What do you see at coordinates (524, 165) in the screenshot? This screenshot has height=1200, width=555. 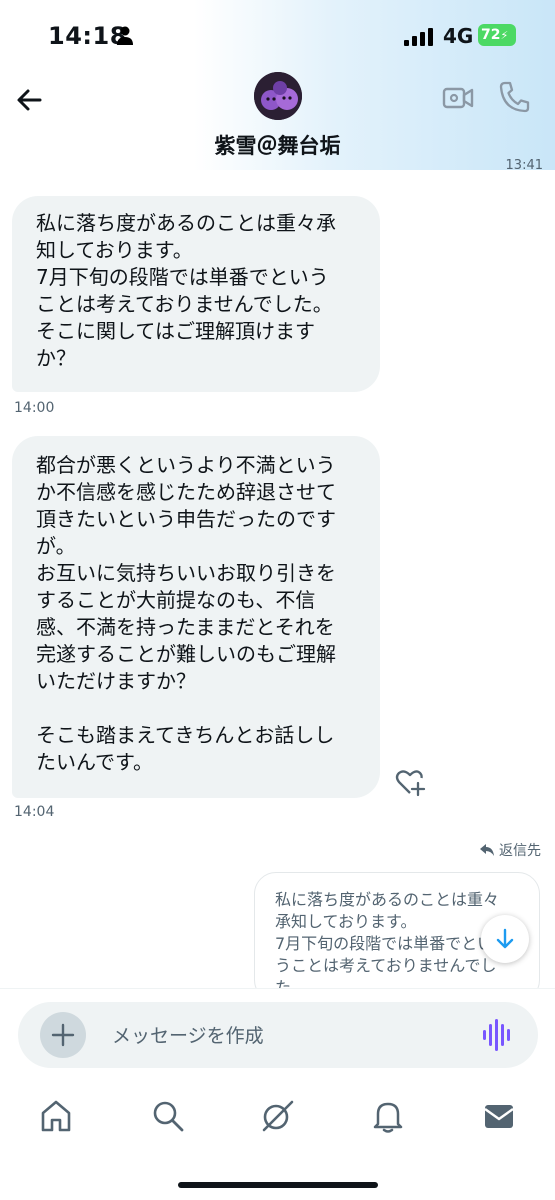 I see `message-timestamp: 13:41` at bounding box center [524, 165].